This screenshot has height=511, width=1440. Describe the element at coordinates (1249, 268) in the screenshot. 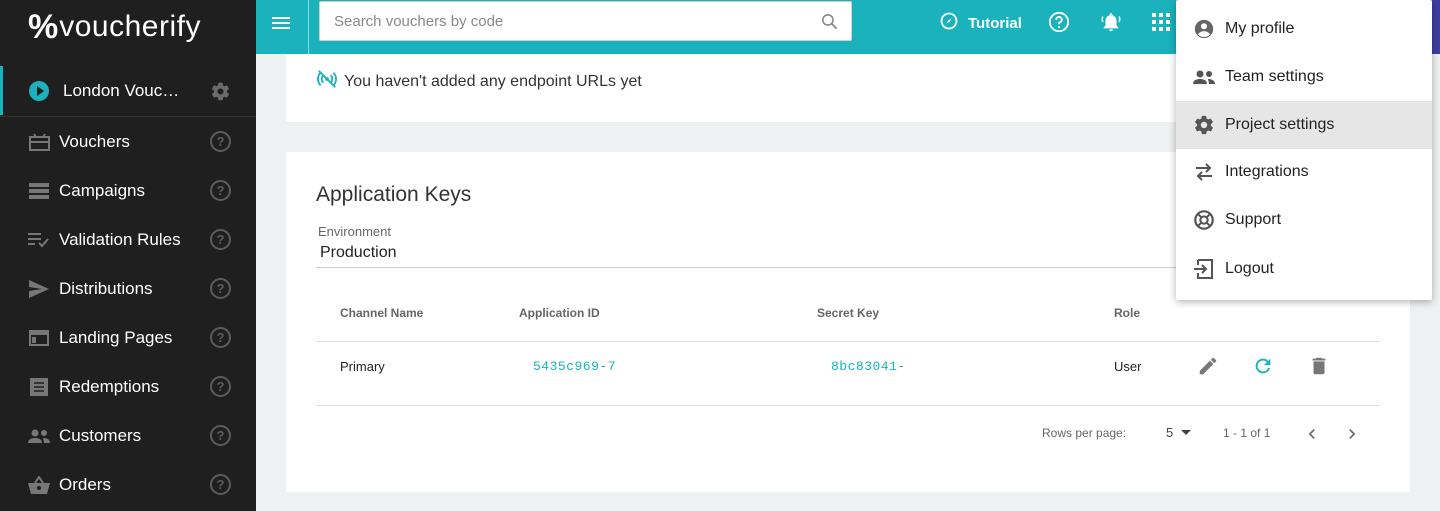

I see `menu-item-label: Logout` at that location.